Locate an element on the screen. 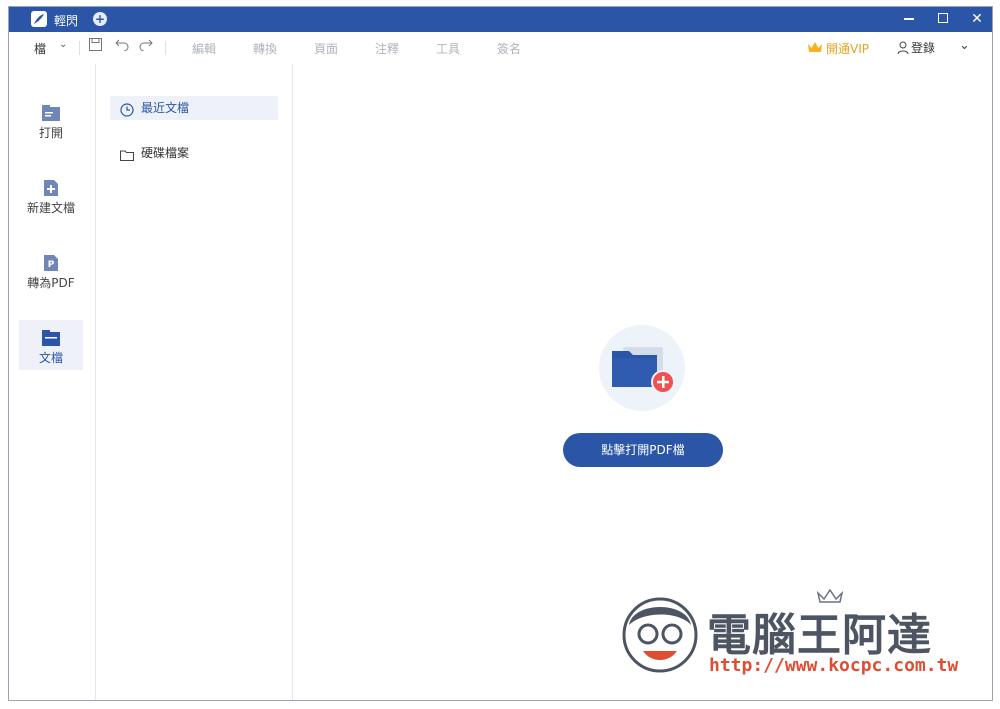 The image size is (1000, 709). svg-text: P is located at coordinates (51, 265).